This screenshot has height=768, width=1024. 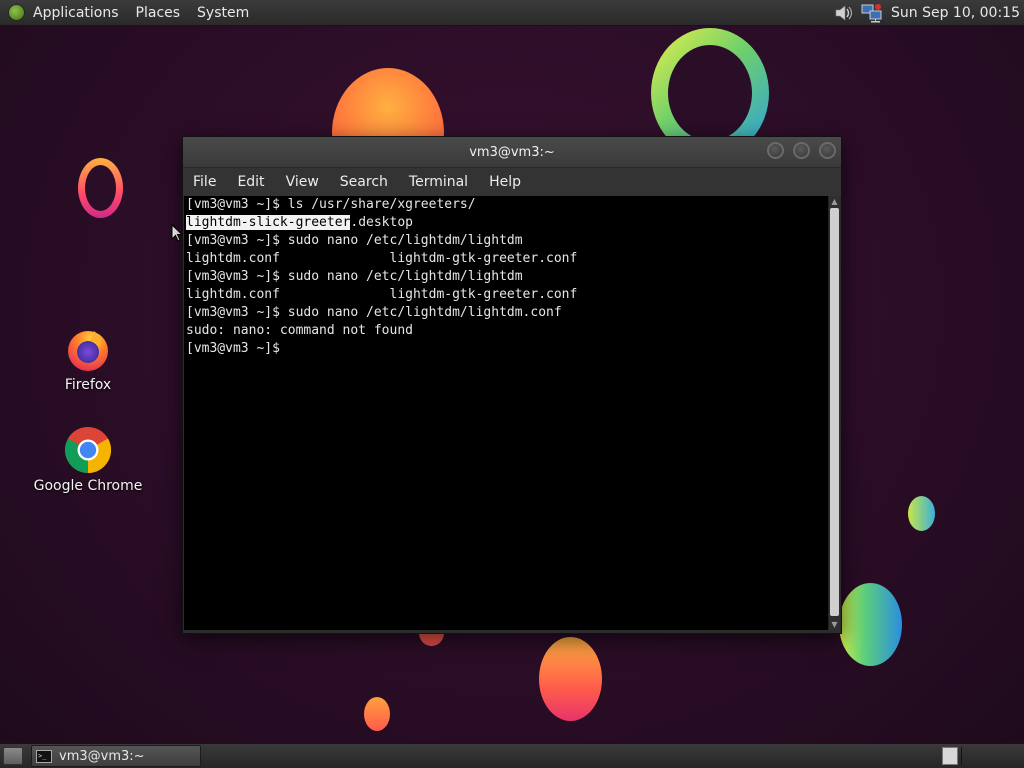 What do you see at coordinates (570, 679) in the screenshot?
I see `wallpaper-orange-ball-bottom` at bounding box center [570, 679].